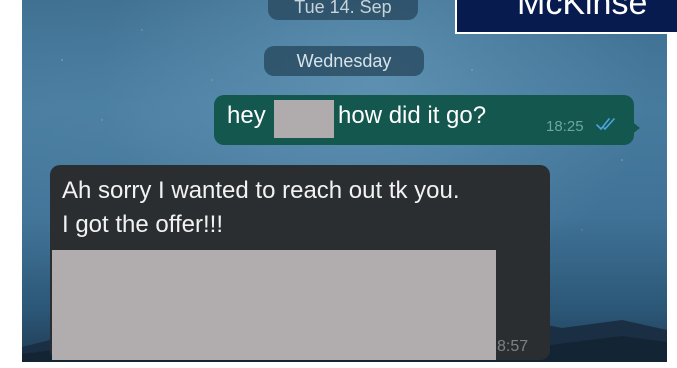 Image resolution: width=677 pixels, height=368 pixels. What do you see at coordinates (343, 10) in the screenshot?
I see `date-separator-previous: Tue 14. Sep` at bounding box center [343, 10].